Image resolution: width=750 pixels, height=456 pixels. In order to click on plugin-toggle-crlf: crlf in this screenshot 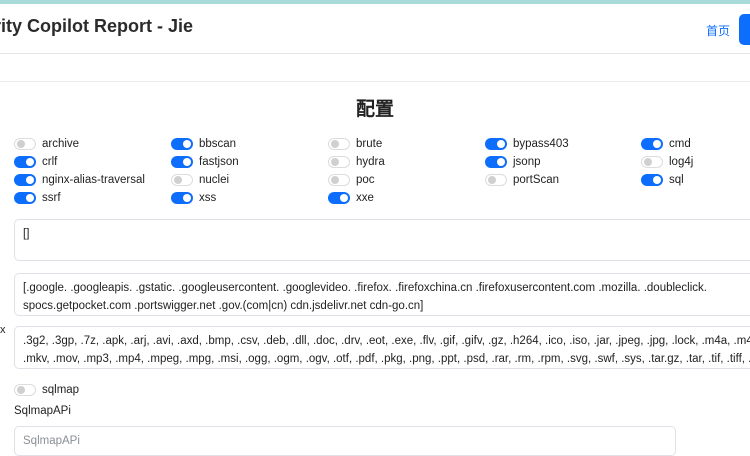, I will do `click(35, 162)`.